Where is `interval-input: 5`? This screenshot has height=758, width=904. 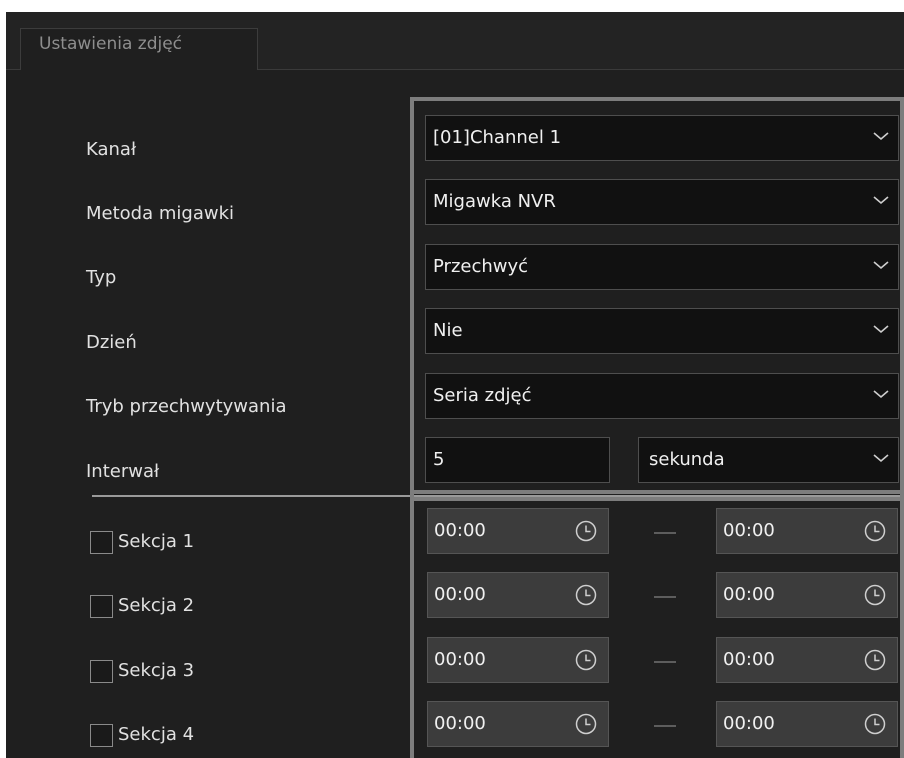 interval-input: 5 is located at coordinates (517, 460).